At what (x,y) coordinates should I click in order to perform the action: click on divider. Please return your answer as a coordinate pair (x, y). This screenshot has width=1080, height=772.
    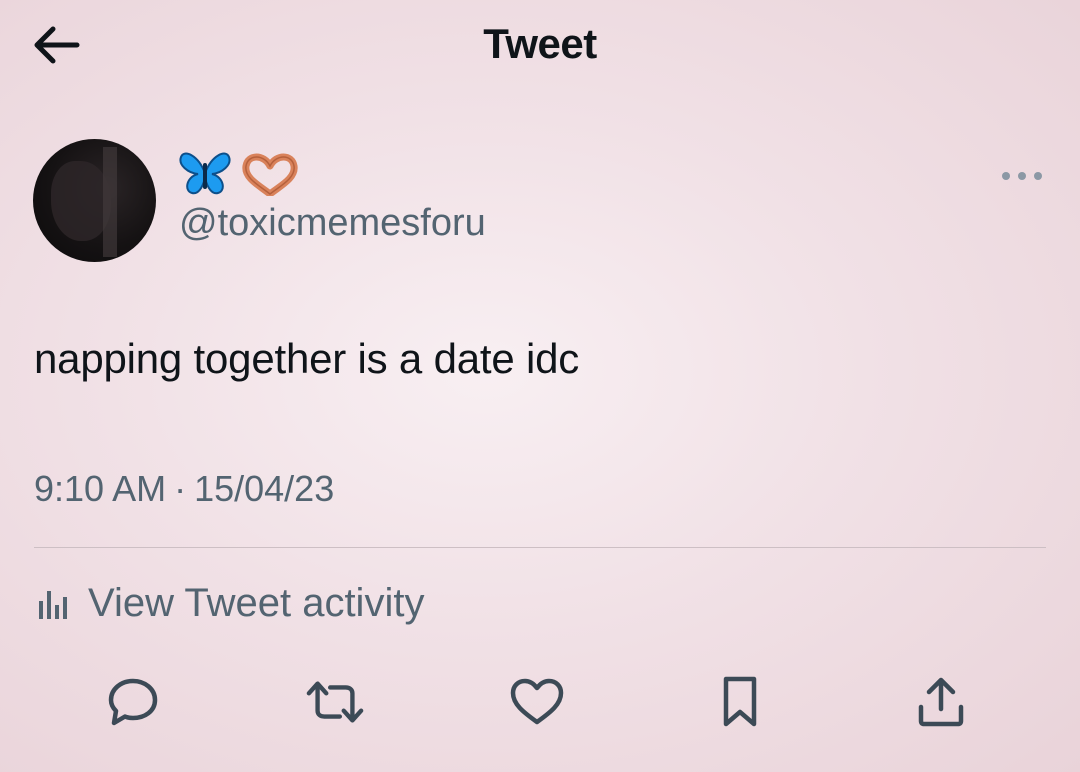
    Looking at the image, I should click on (540, 547).